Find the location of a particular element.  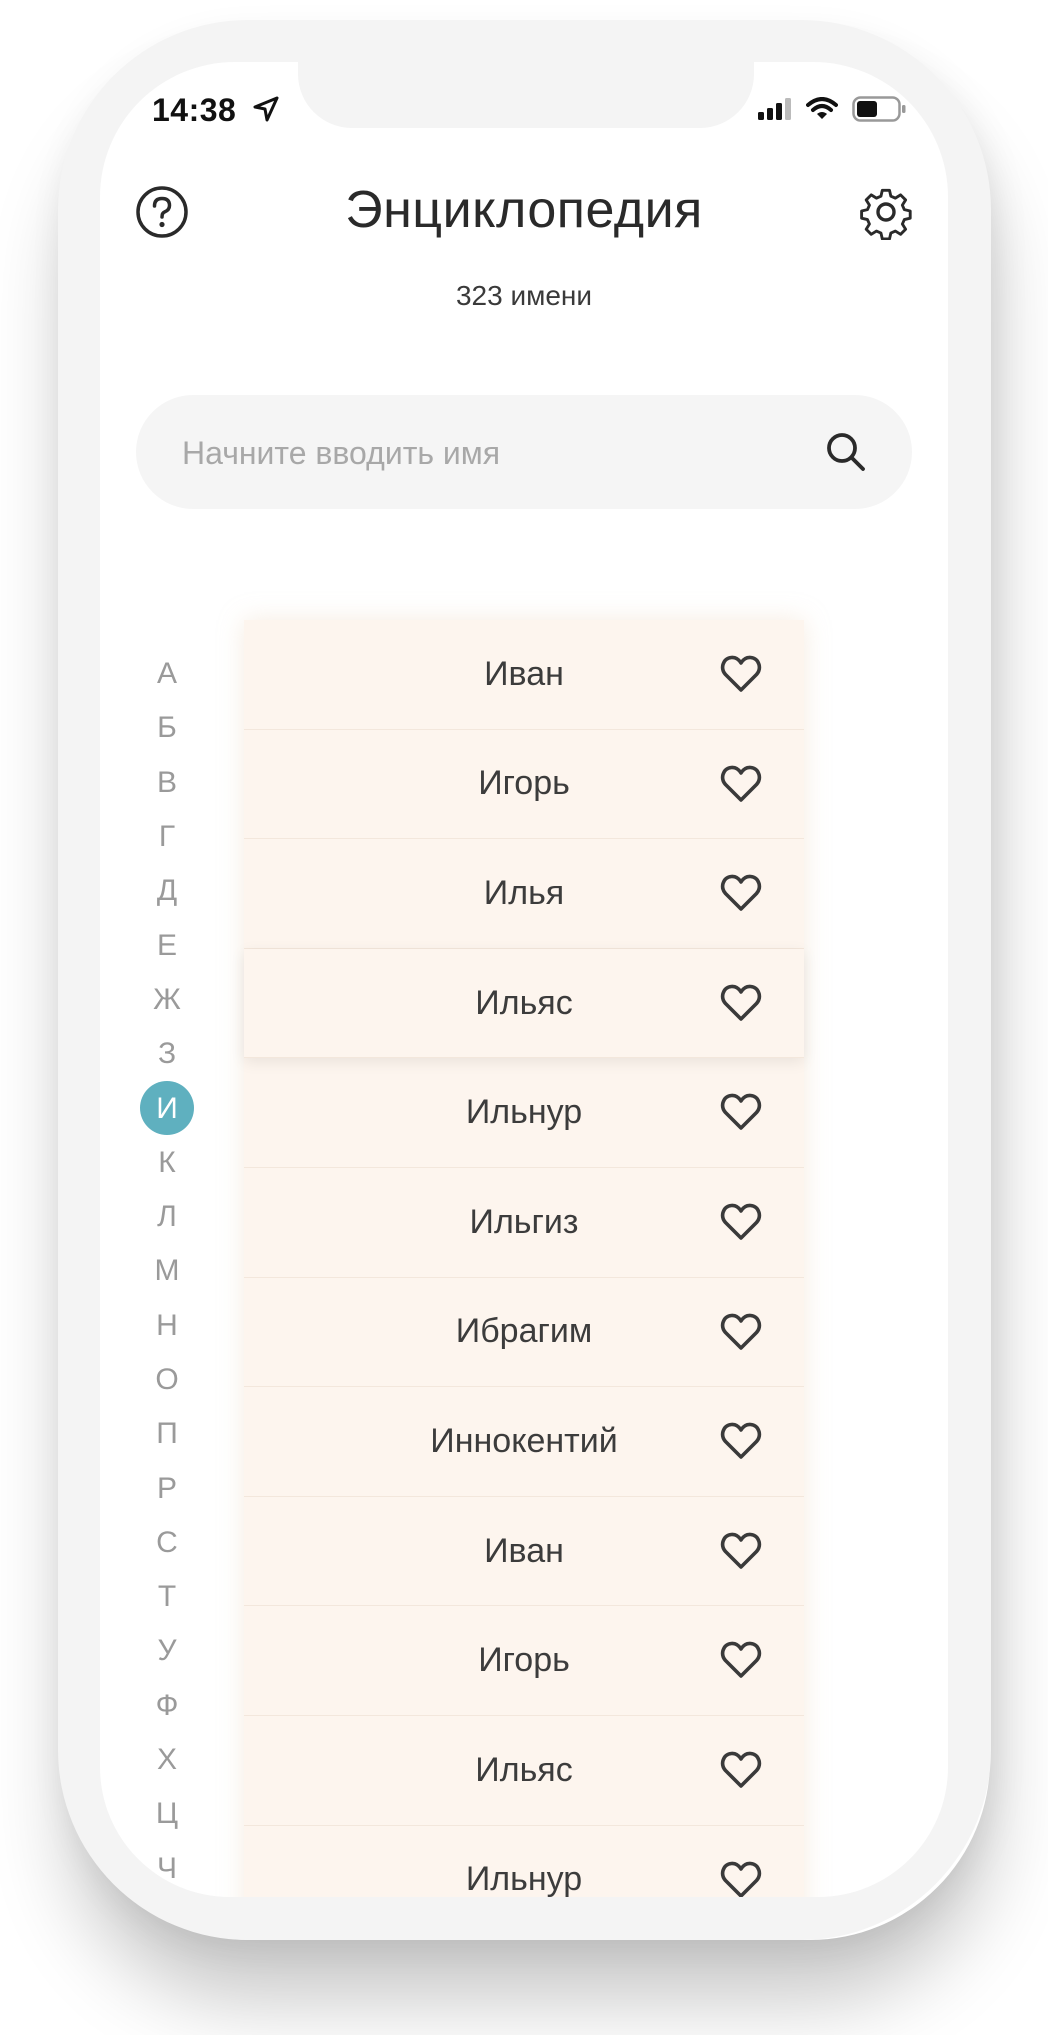

page-title: Энциклопедия is located at coordinates (524, 210).